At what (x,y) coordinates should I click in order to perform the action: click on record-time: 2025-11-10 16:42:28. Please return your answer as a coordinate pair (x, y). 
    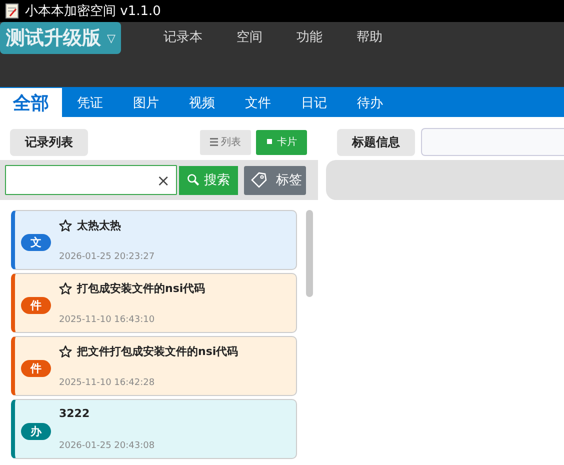
    Looking at the image, I should click on (107, 383).